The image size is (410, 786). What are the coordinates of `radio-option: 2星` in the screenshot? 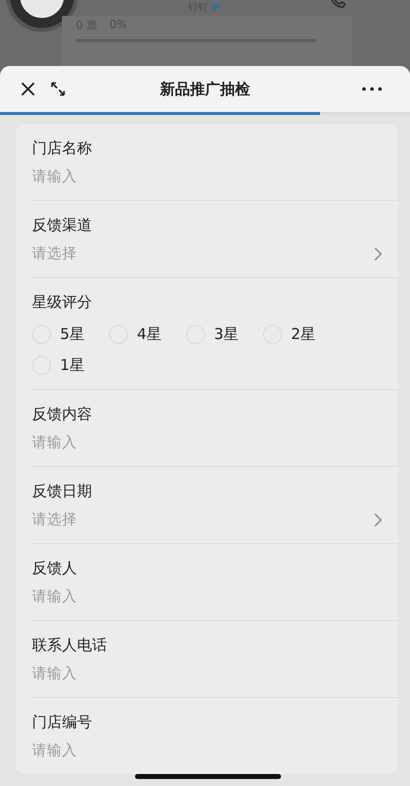 It's located at (301, 334).